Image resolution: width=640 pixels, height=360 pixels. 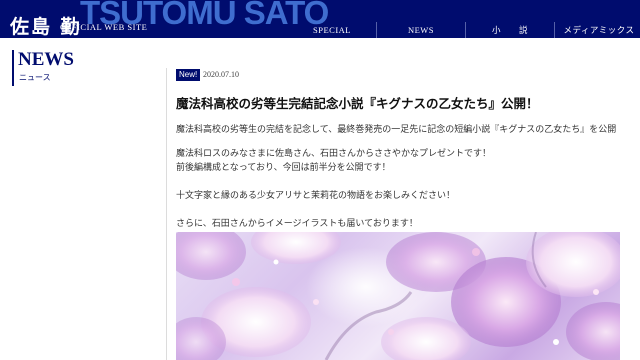 What do you see at coordinates (283, 168) in the screenshot?
I see `article-paragraph: 前後編構成となっており、今回は前半分を公開です！` at bounding box center [283, 168].